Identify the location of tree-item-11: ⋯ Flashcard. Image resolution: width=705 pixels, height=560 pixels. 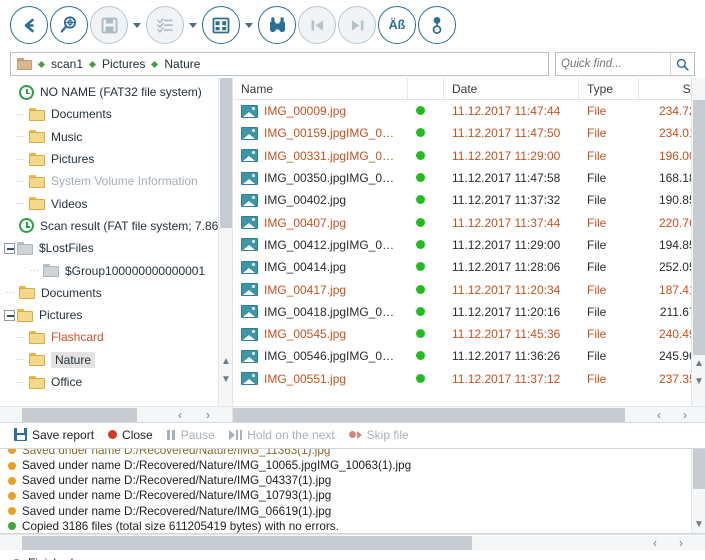
(116, 337).